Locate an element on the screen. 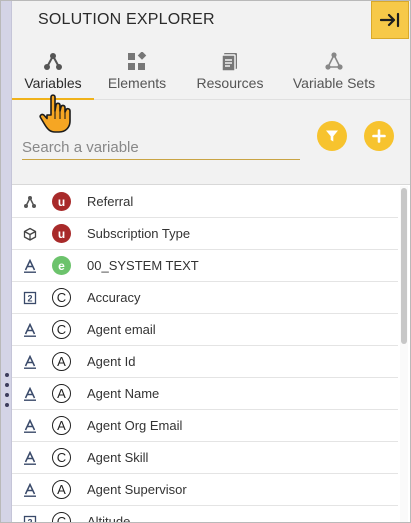 The image size is (411, 523). variable-row: A Agent Id is located at coordinates (205, 362).